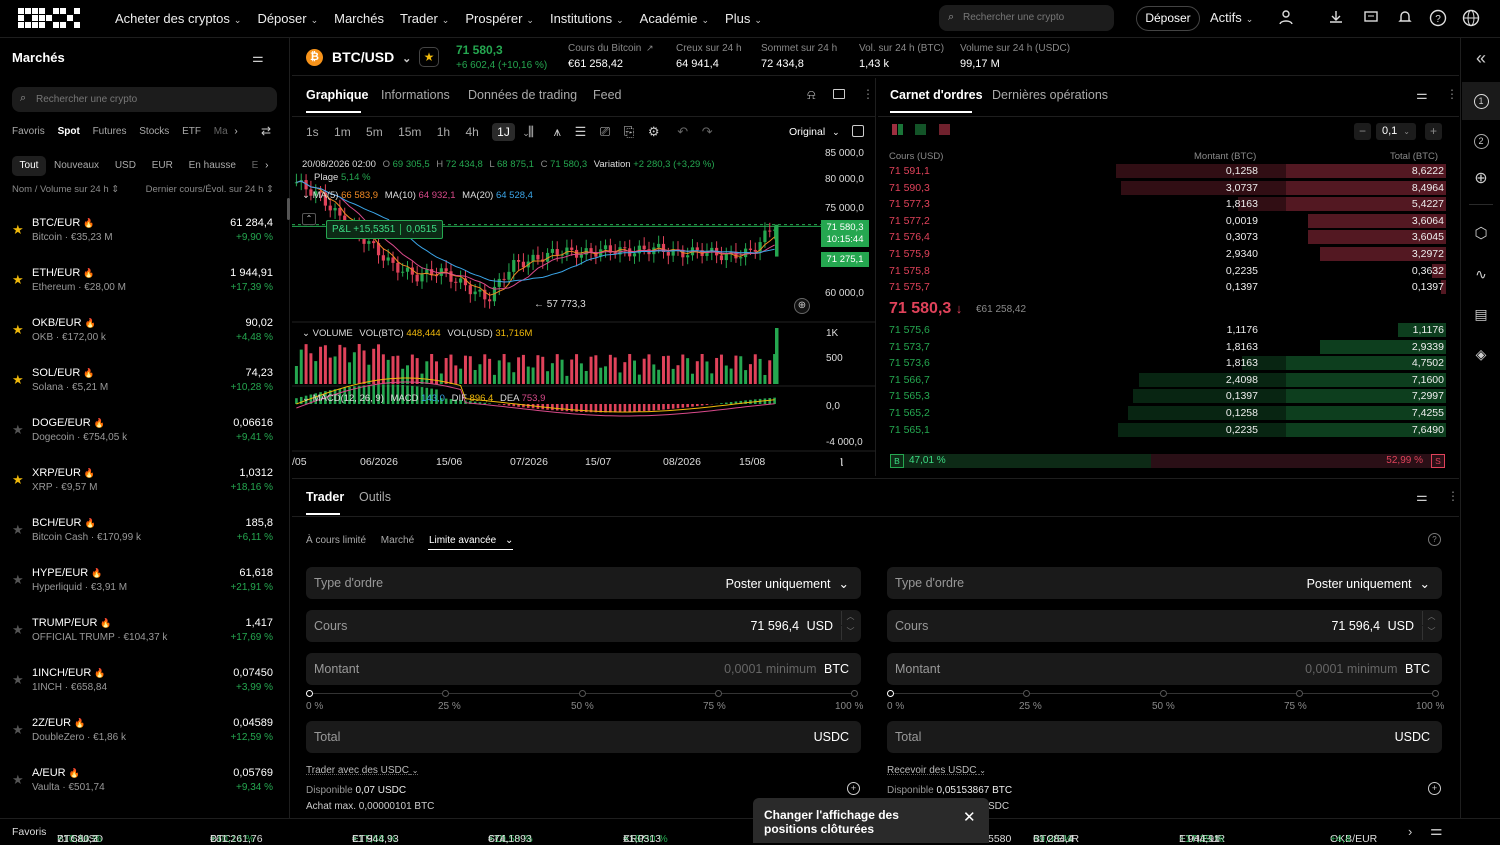 This screenshot has height=845, width=1500. Describe the element at coordinates (1471, 18) in the screenshot. I see `globe-icon` at that location.